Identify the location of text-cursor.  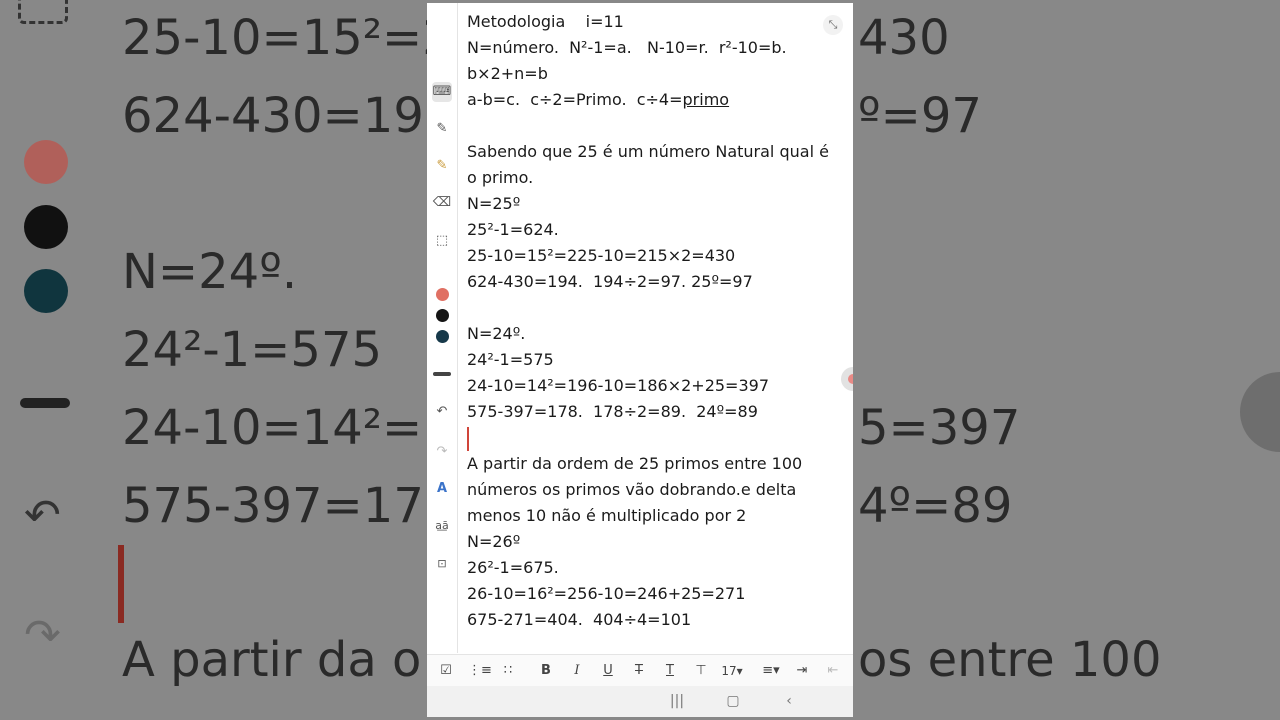
(468, 438).